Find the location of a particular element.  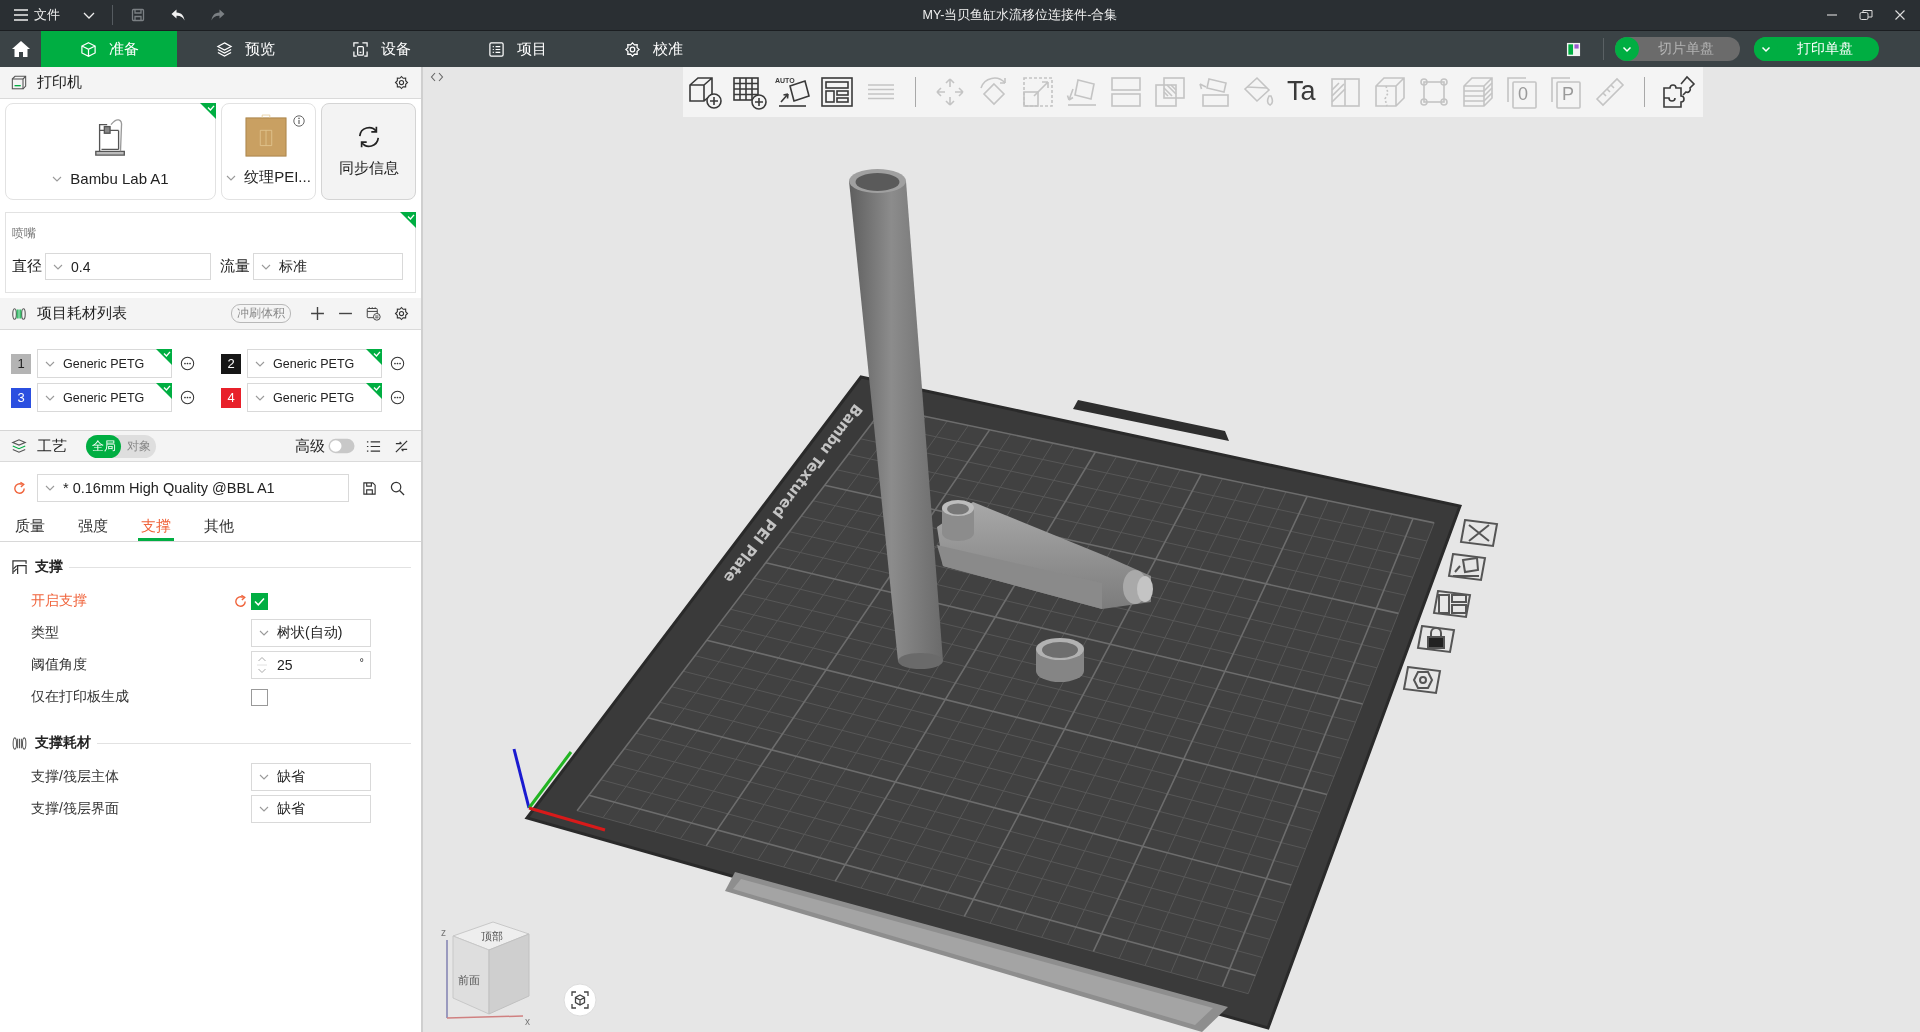

ring-model is located at coordinates (1060, 660).